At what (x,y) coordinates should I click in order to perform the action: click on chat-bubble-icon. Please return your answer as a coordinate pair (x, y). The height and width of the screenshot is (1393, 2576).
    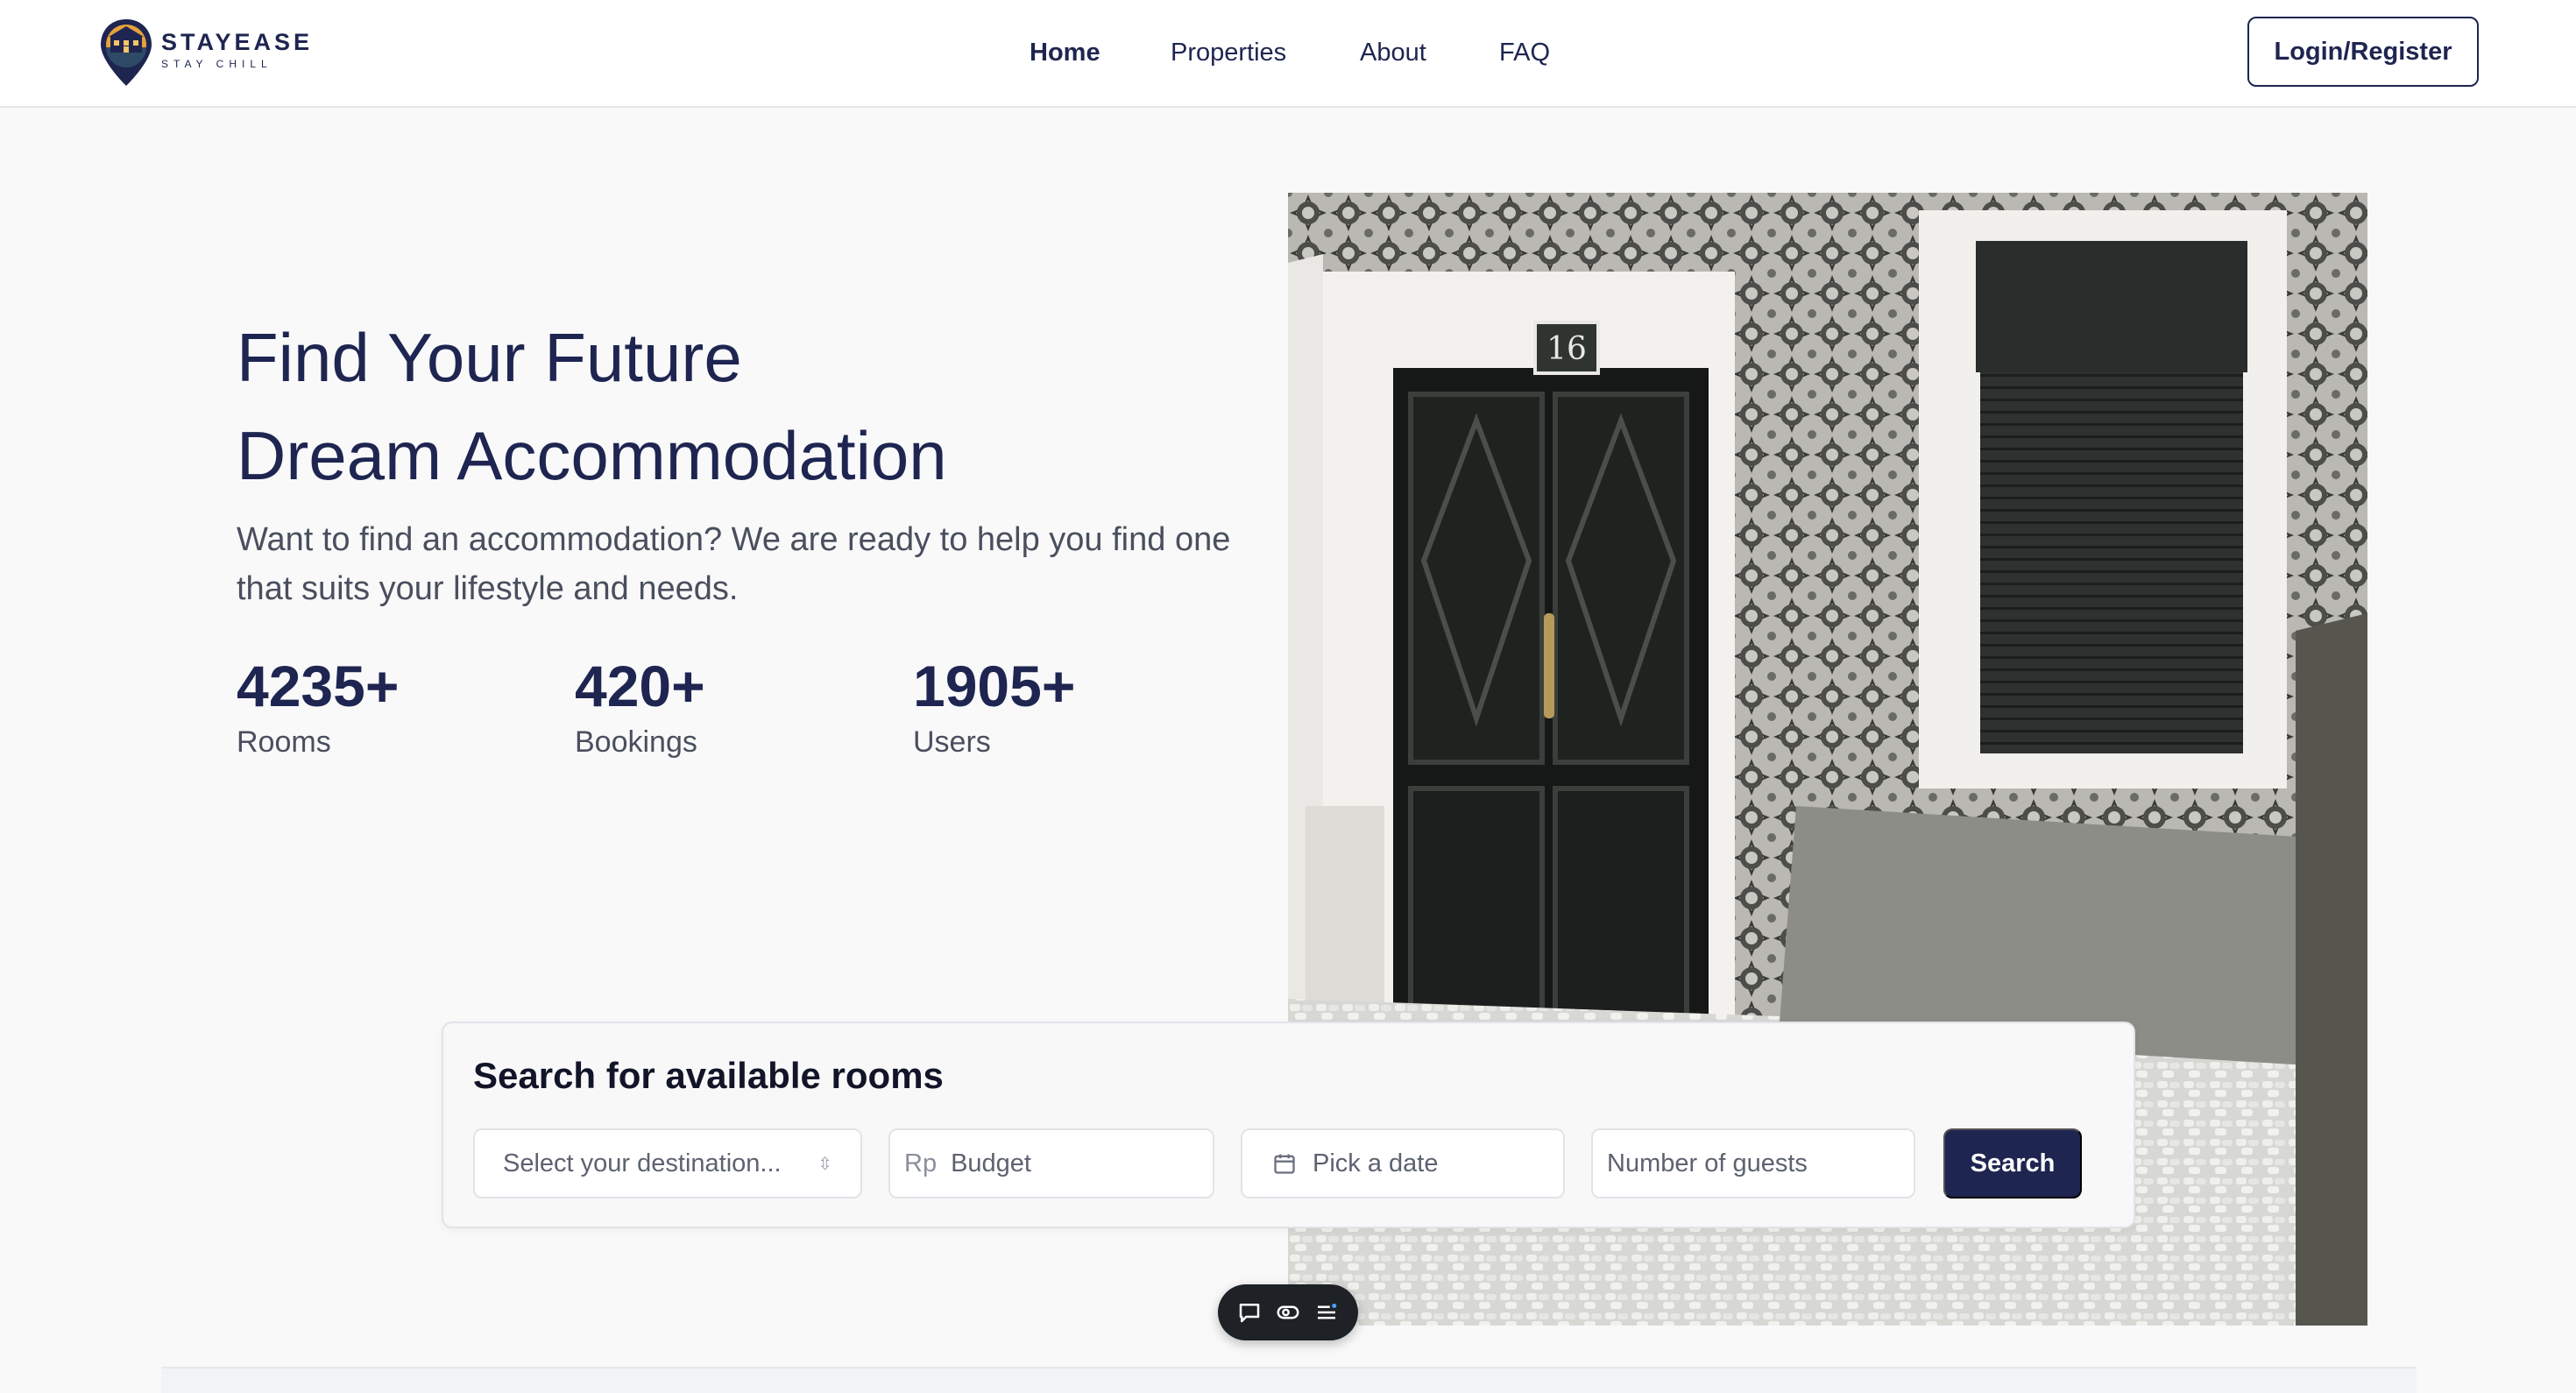
    Looking at the image, I should click on (1249, 1313).